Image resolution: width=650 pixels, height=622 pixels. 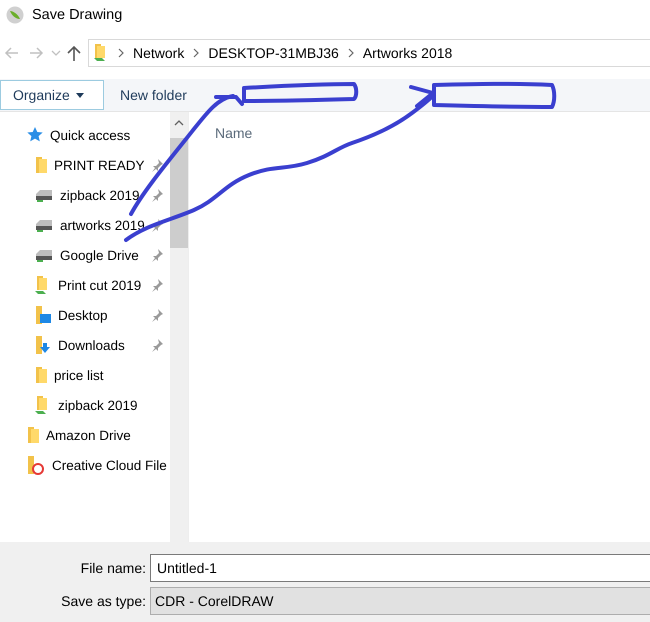 What do you see at coordinates (77, 15) in the screenshot?
I see `window-title: Save Drawing` at bounding box center [77, 15].